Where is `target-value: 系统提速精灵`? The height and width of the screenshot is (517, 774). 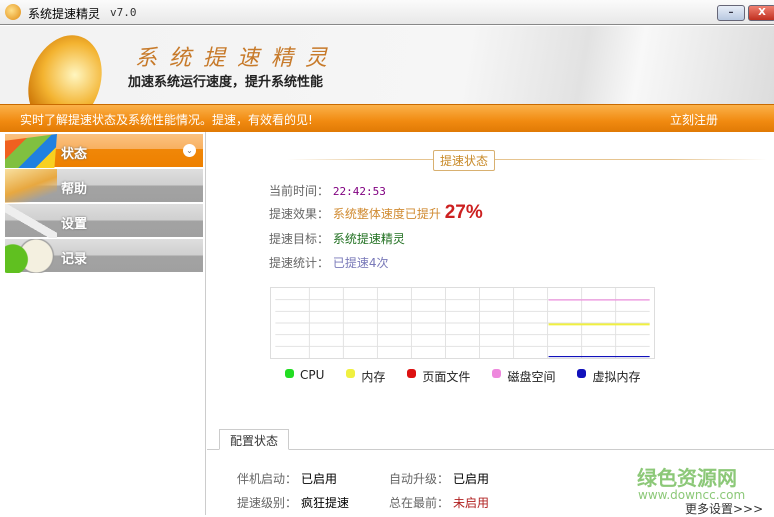
target-value: 系统提速精灵 is located at coordinates (368, 239).